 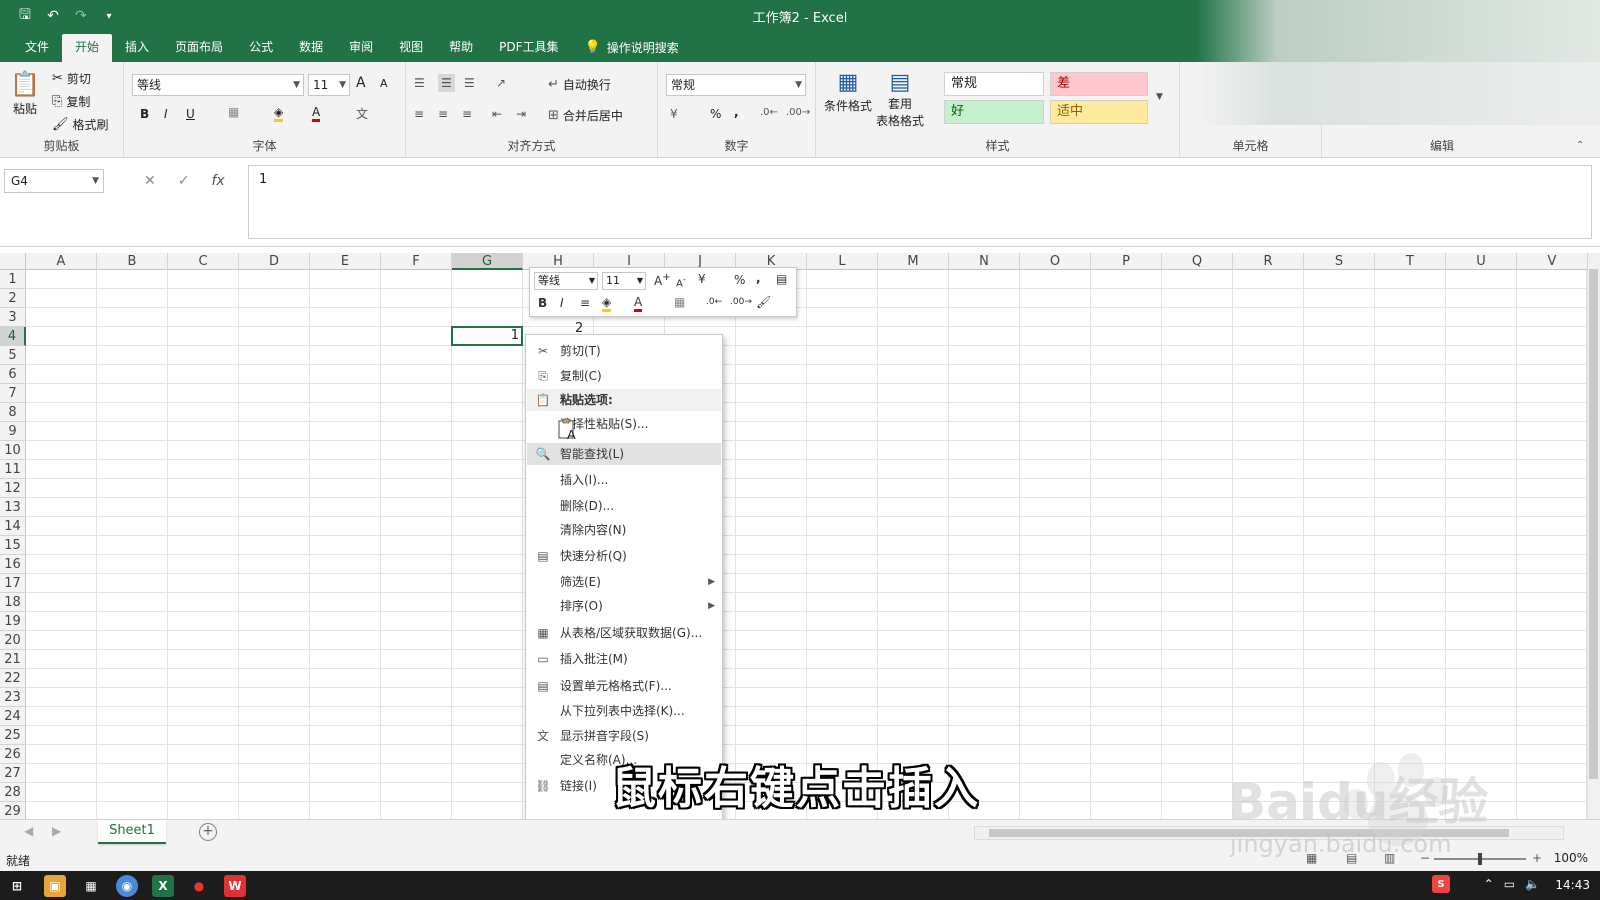 What do you see at coordinates (579, 84) in the screenshot?
I see `wrap-text-button: ↵ 自动换行` at bounding box center [579, 84].